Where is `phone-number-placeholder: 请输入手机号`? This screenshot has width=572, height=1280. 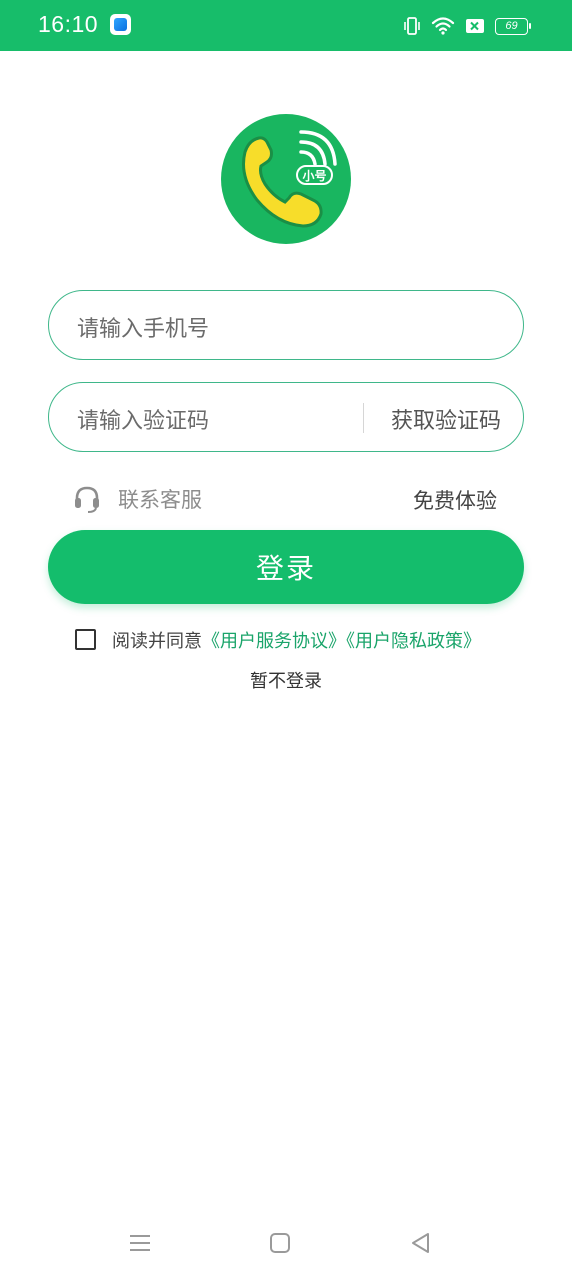
phone-number-placeholder: 请输入手机号 is located at coordinates (143, 329).